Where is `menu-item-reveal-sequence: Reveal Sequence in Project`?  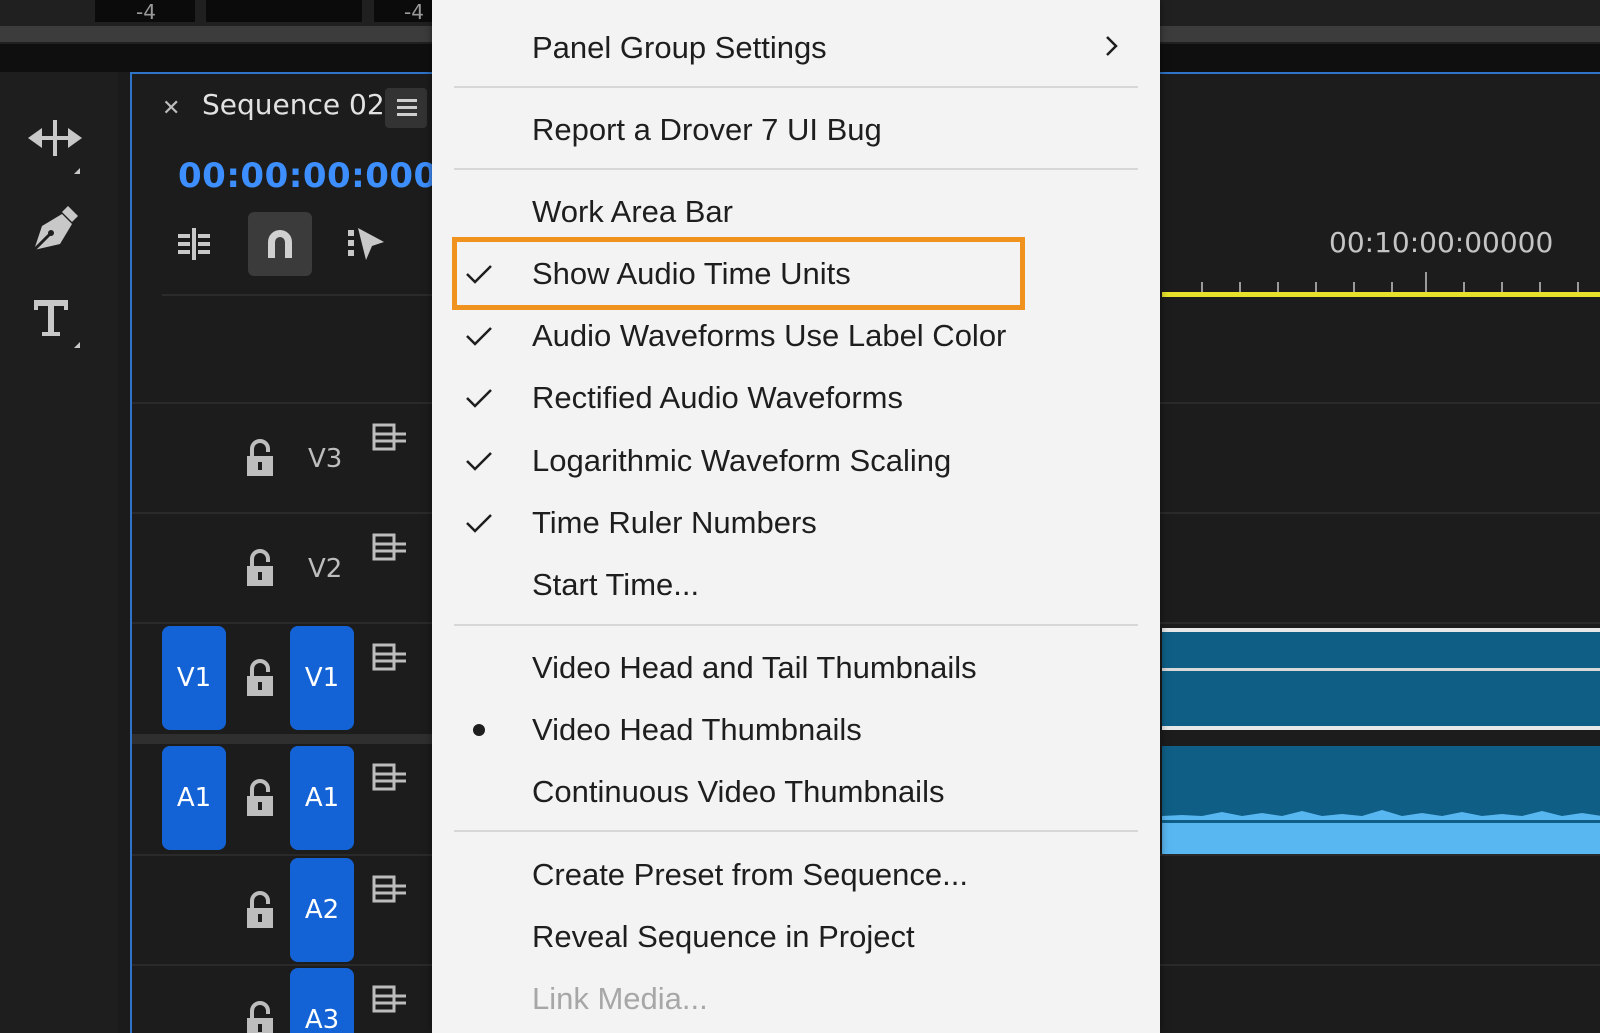
menu-item-reveal-sequence: Reveal Sequence in Project is located at coordinates (723, 937).